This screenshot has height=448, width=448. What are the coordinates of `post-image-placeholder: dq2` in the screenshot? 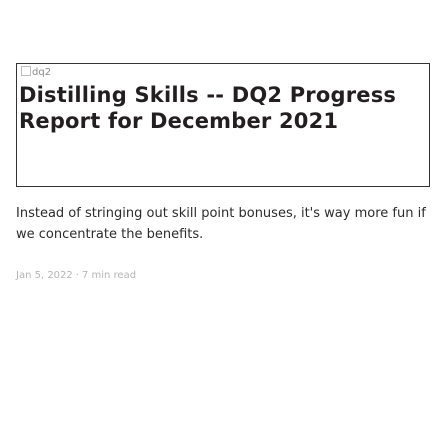 It's located at (36, 72).